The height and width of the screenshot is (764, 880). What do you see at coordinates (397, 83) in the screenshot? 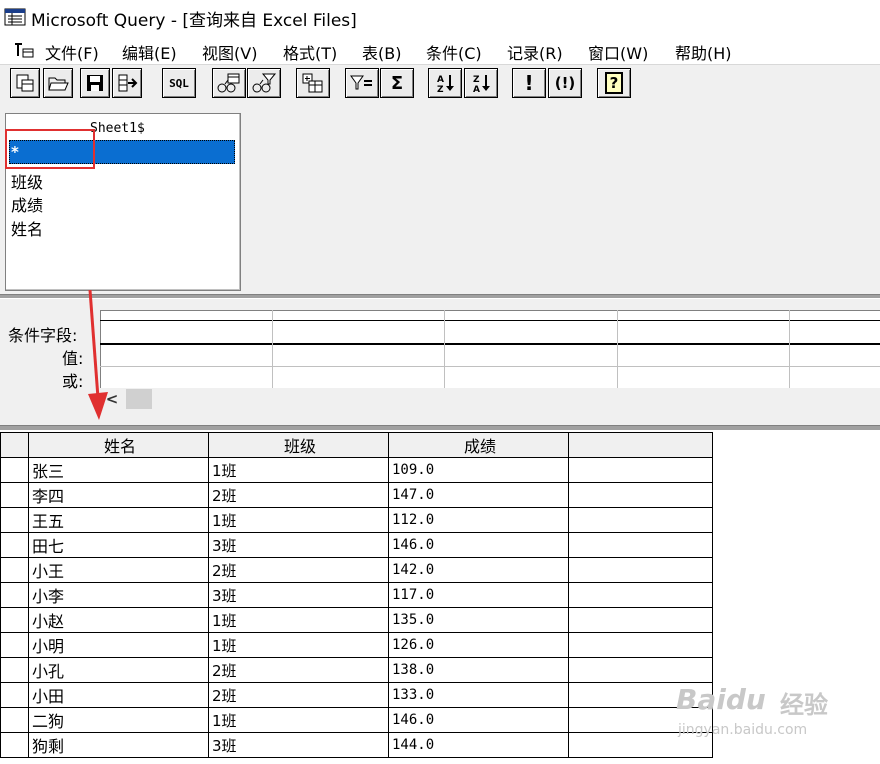
I see `totals-button: Σ` at bounding box center [397, 83].